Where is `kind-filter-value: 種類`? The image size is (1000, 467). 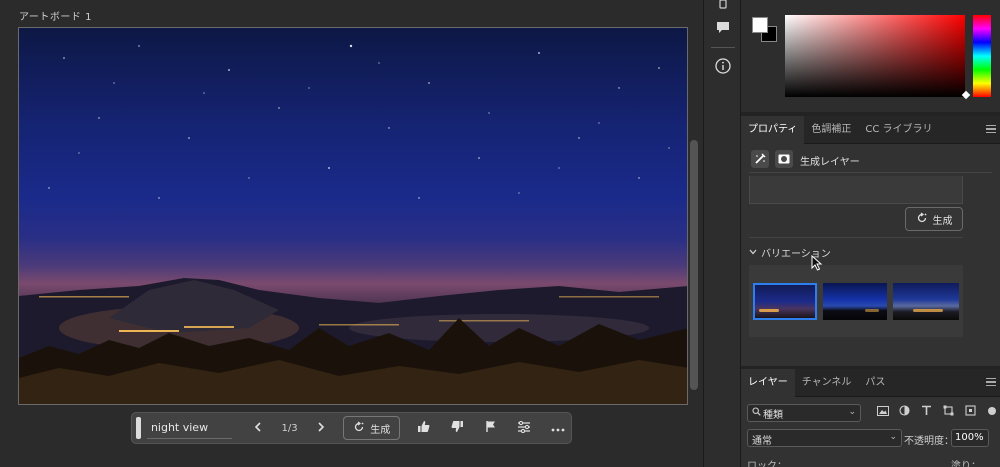 kind-filter-value: 種類 is located at coordinates (773, 415).